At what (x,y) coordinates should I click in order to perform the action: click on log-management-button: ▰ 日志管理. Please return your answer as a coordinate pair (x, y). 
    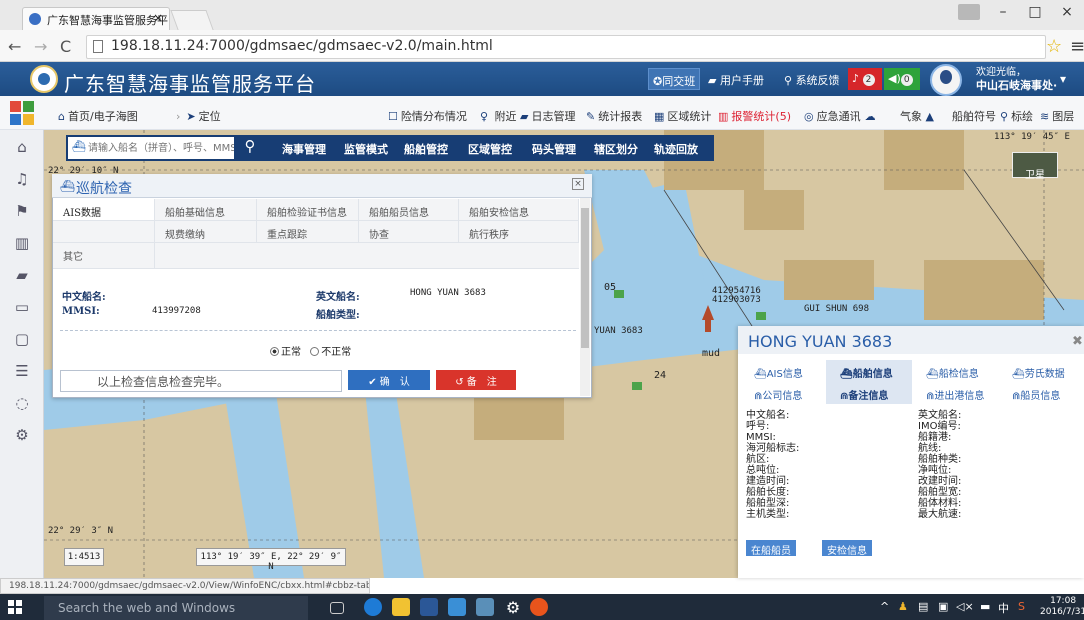
    Looking at the image, I should click on (547, 116).